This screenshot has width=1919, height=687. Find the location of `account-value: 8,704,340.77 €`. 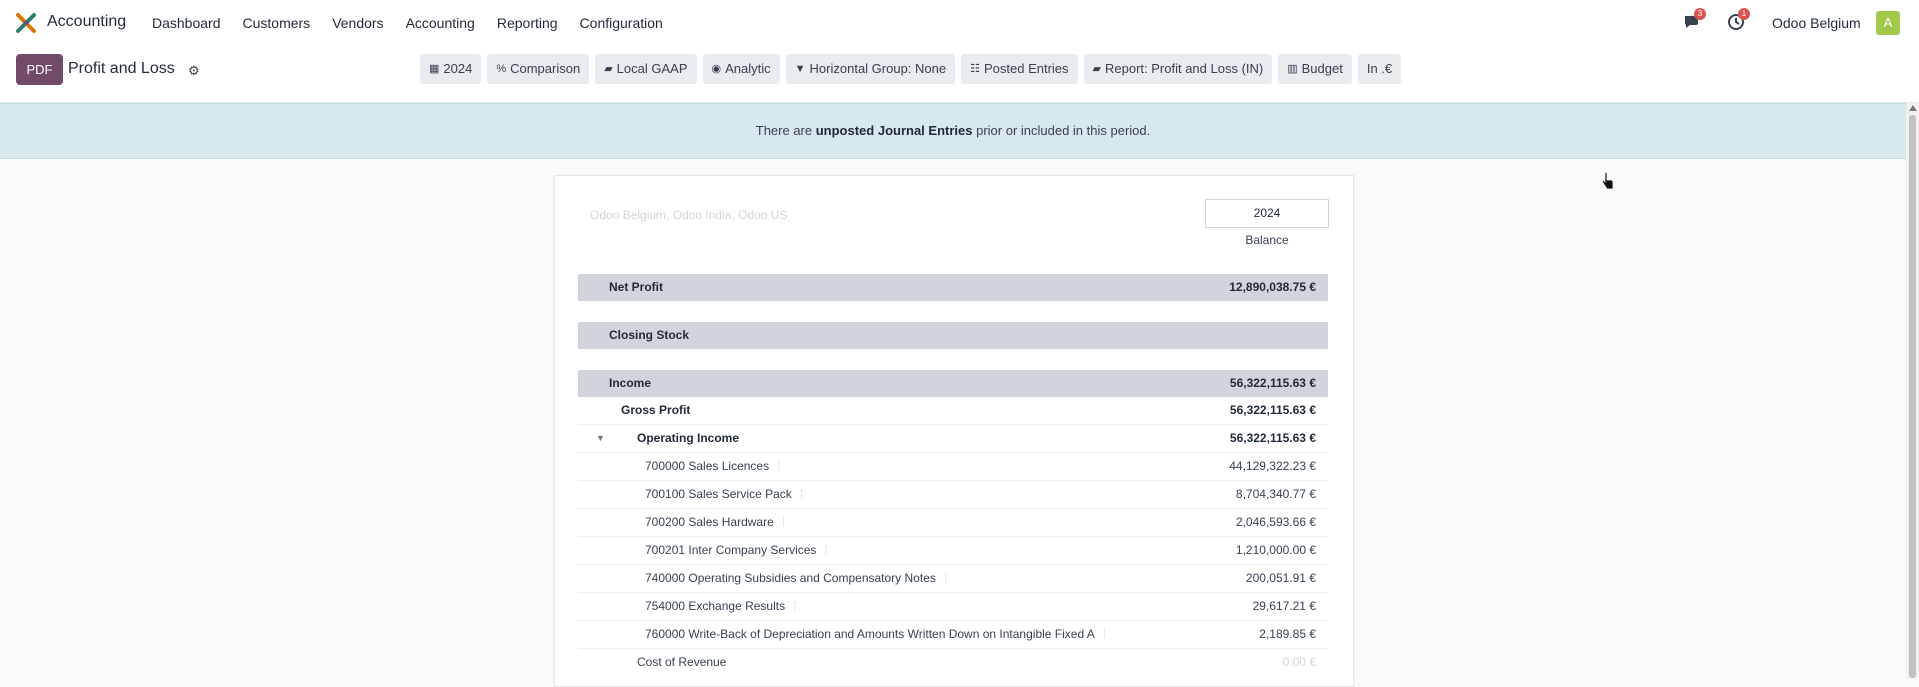

account-value: 8,704,340.77 € is located at coordinates (1275, 494).